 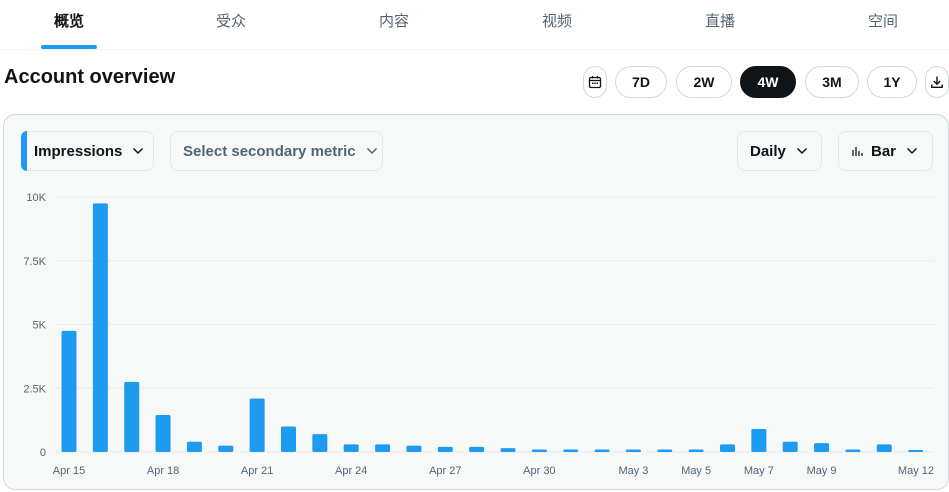 What do you see at coordinates (393, 21) in the screenshot?
I see `tab-content-label: 内容` at bounding box center [393, 21].